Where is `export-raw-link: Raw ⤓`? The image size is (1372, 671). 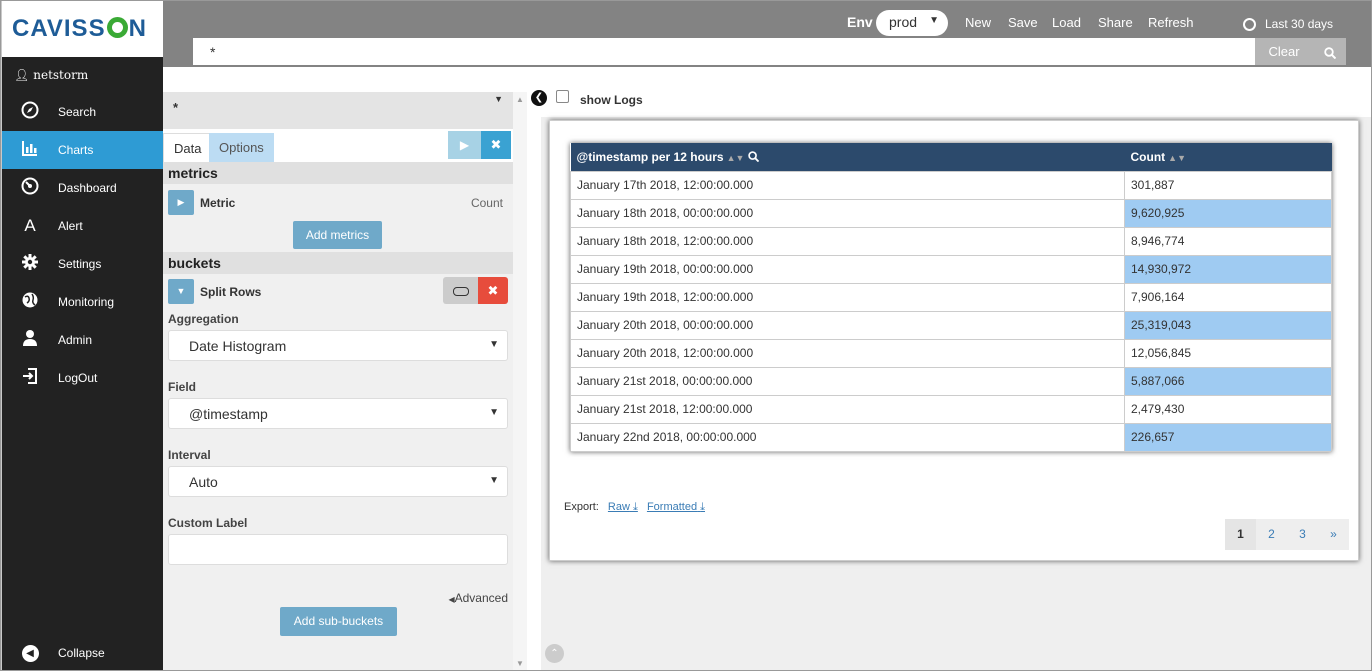
export-raw-link: Raw ⤓ is located at coordinates (623, 507).